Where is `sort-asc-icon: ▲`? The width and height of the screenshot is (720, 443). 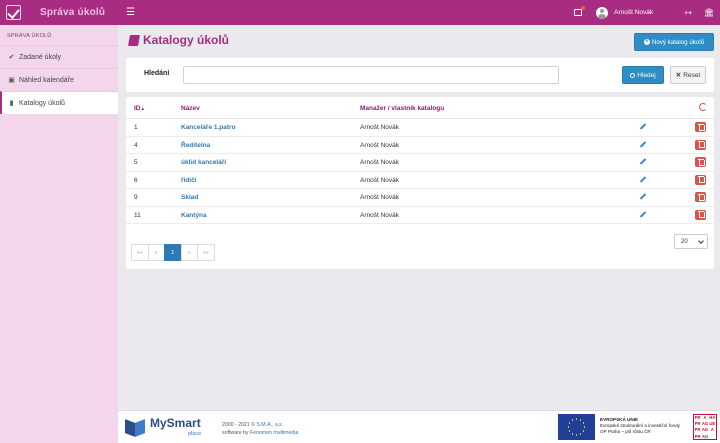
sort-asc-icon: ▲ is located at coordinates (142, 108).